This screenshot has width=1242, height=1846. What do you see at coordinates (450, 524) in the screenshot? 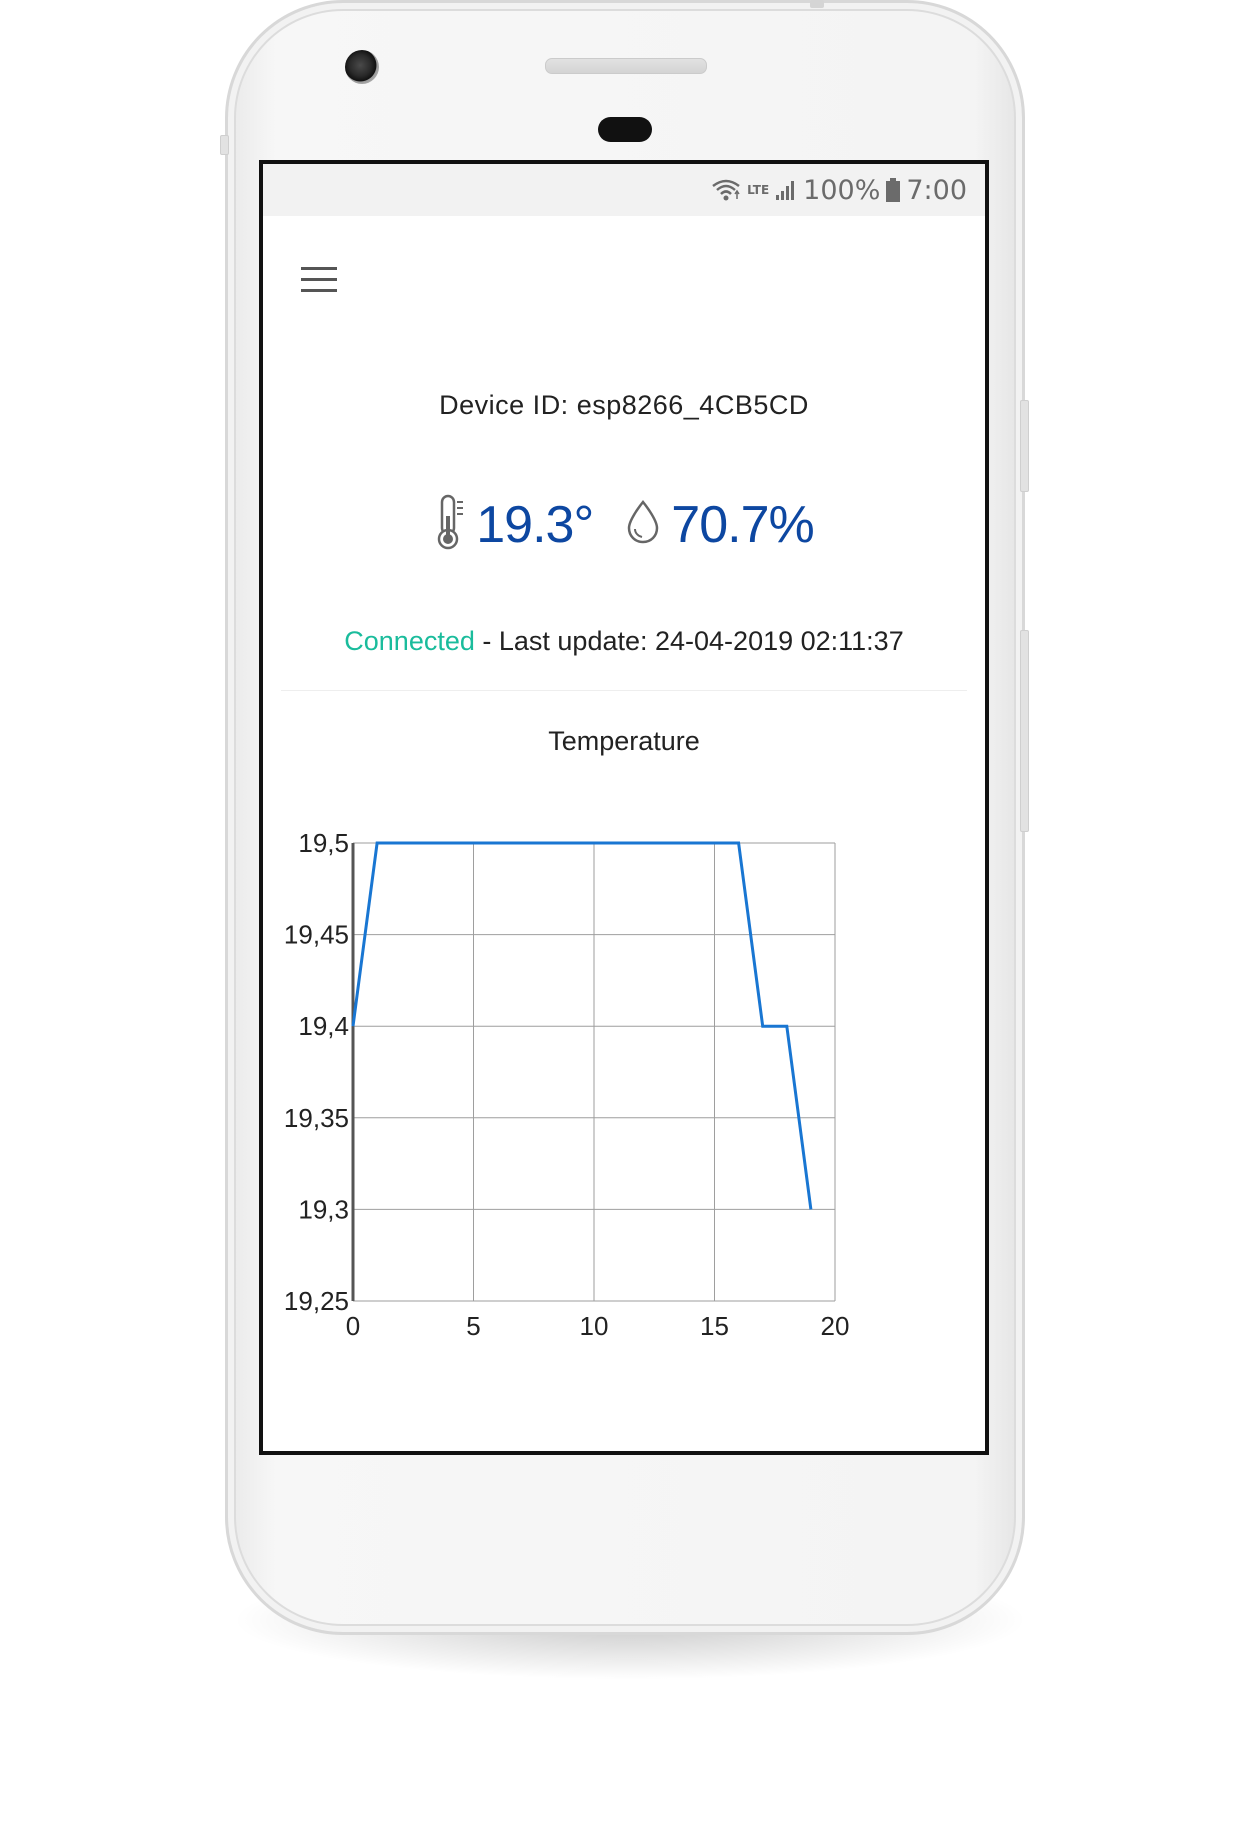
I see `thermometer-icon` at bounding box center [450, 524].